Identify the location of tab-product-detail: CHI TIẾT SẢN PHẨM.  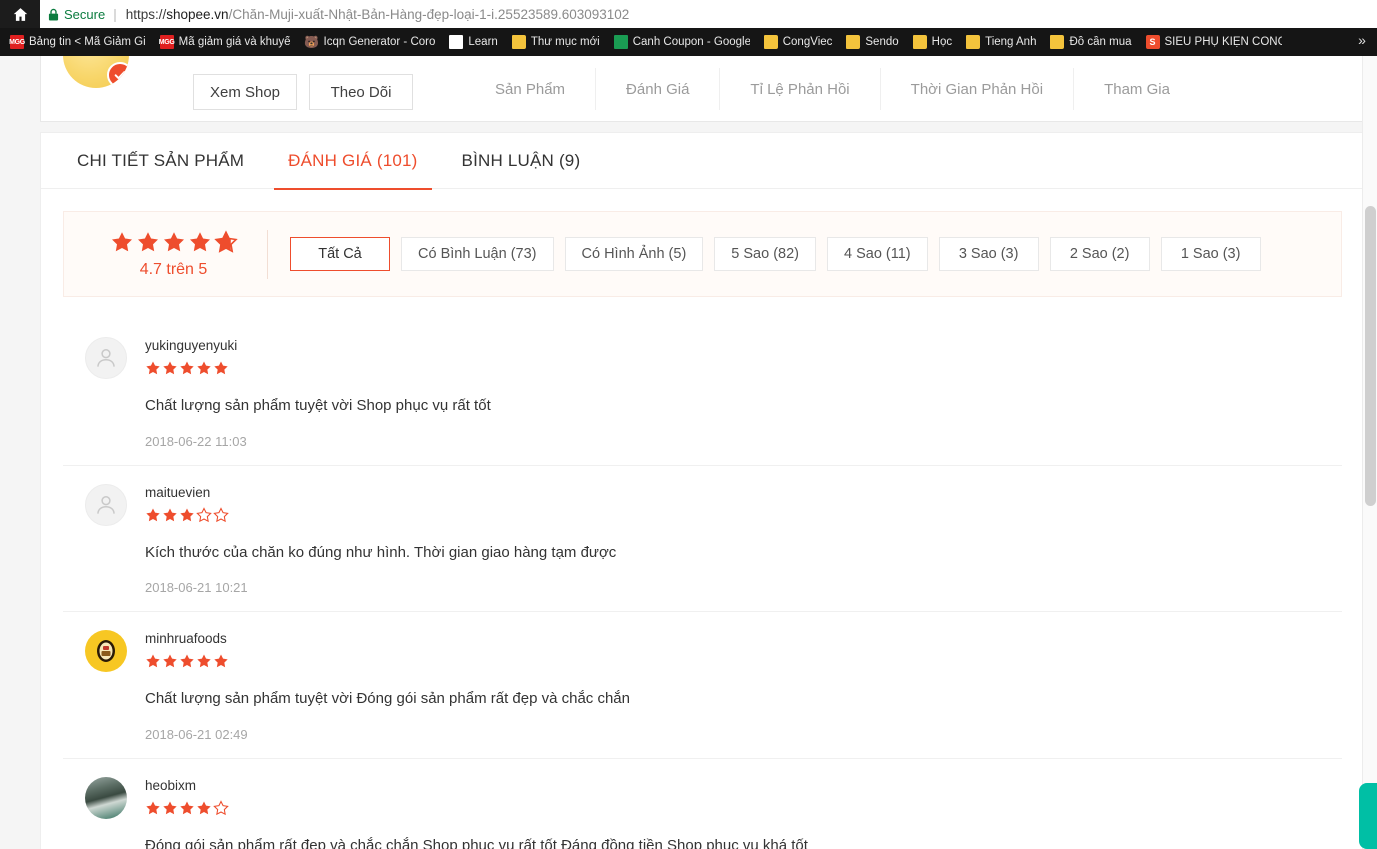
(160, 161).